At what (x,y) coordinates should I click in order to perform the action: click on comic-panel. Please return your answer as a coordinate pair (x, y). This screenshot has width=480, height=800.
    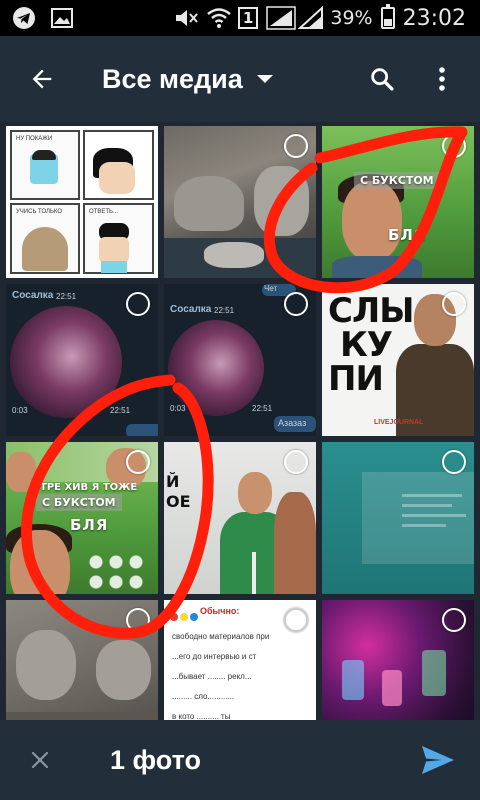
    Looking at the image, I should click on (118, 165).